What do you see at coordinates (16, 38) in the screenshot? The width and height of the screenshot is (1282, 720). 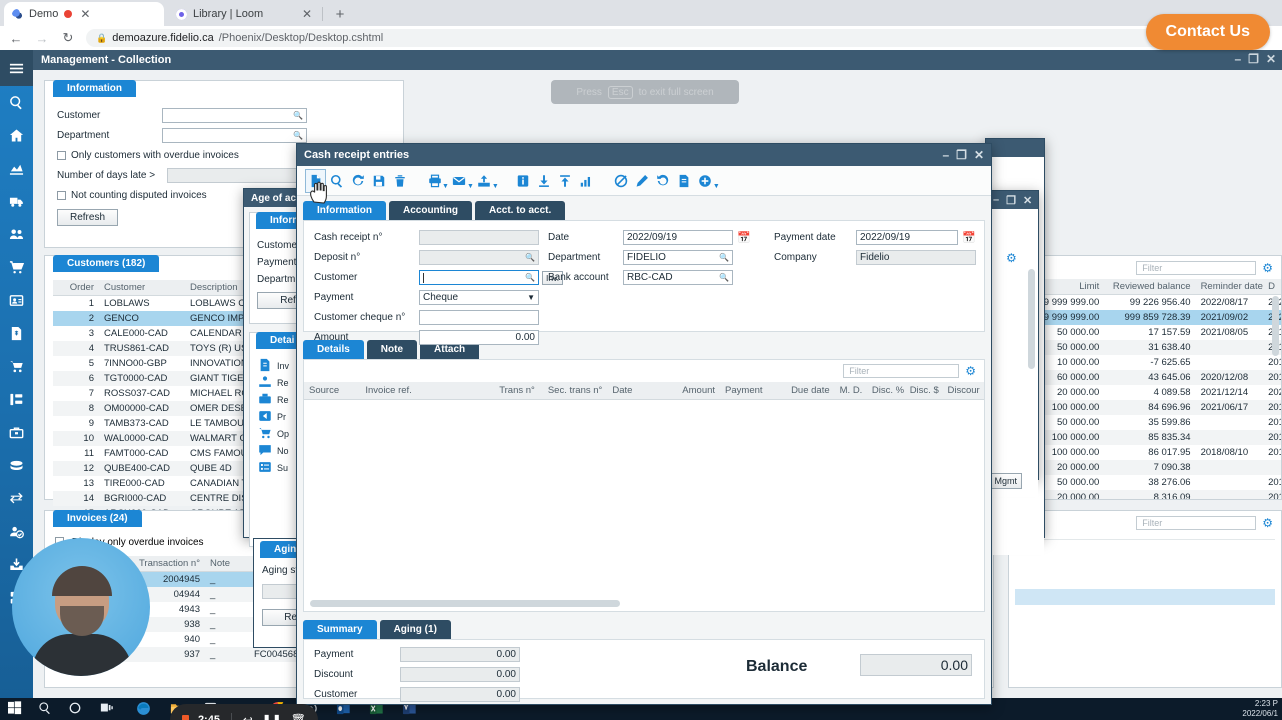 I see `back-button: ←` at bounding box center [16, 38].